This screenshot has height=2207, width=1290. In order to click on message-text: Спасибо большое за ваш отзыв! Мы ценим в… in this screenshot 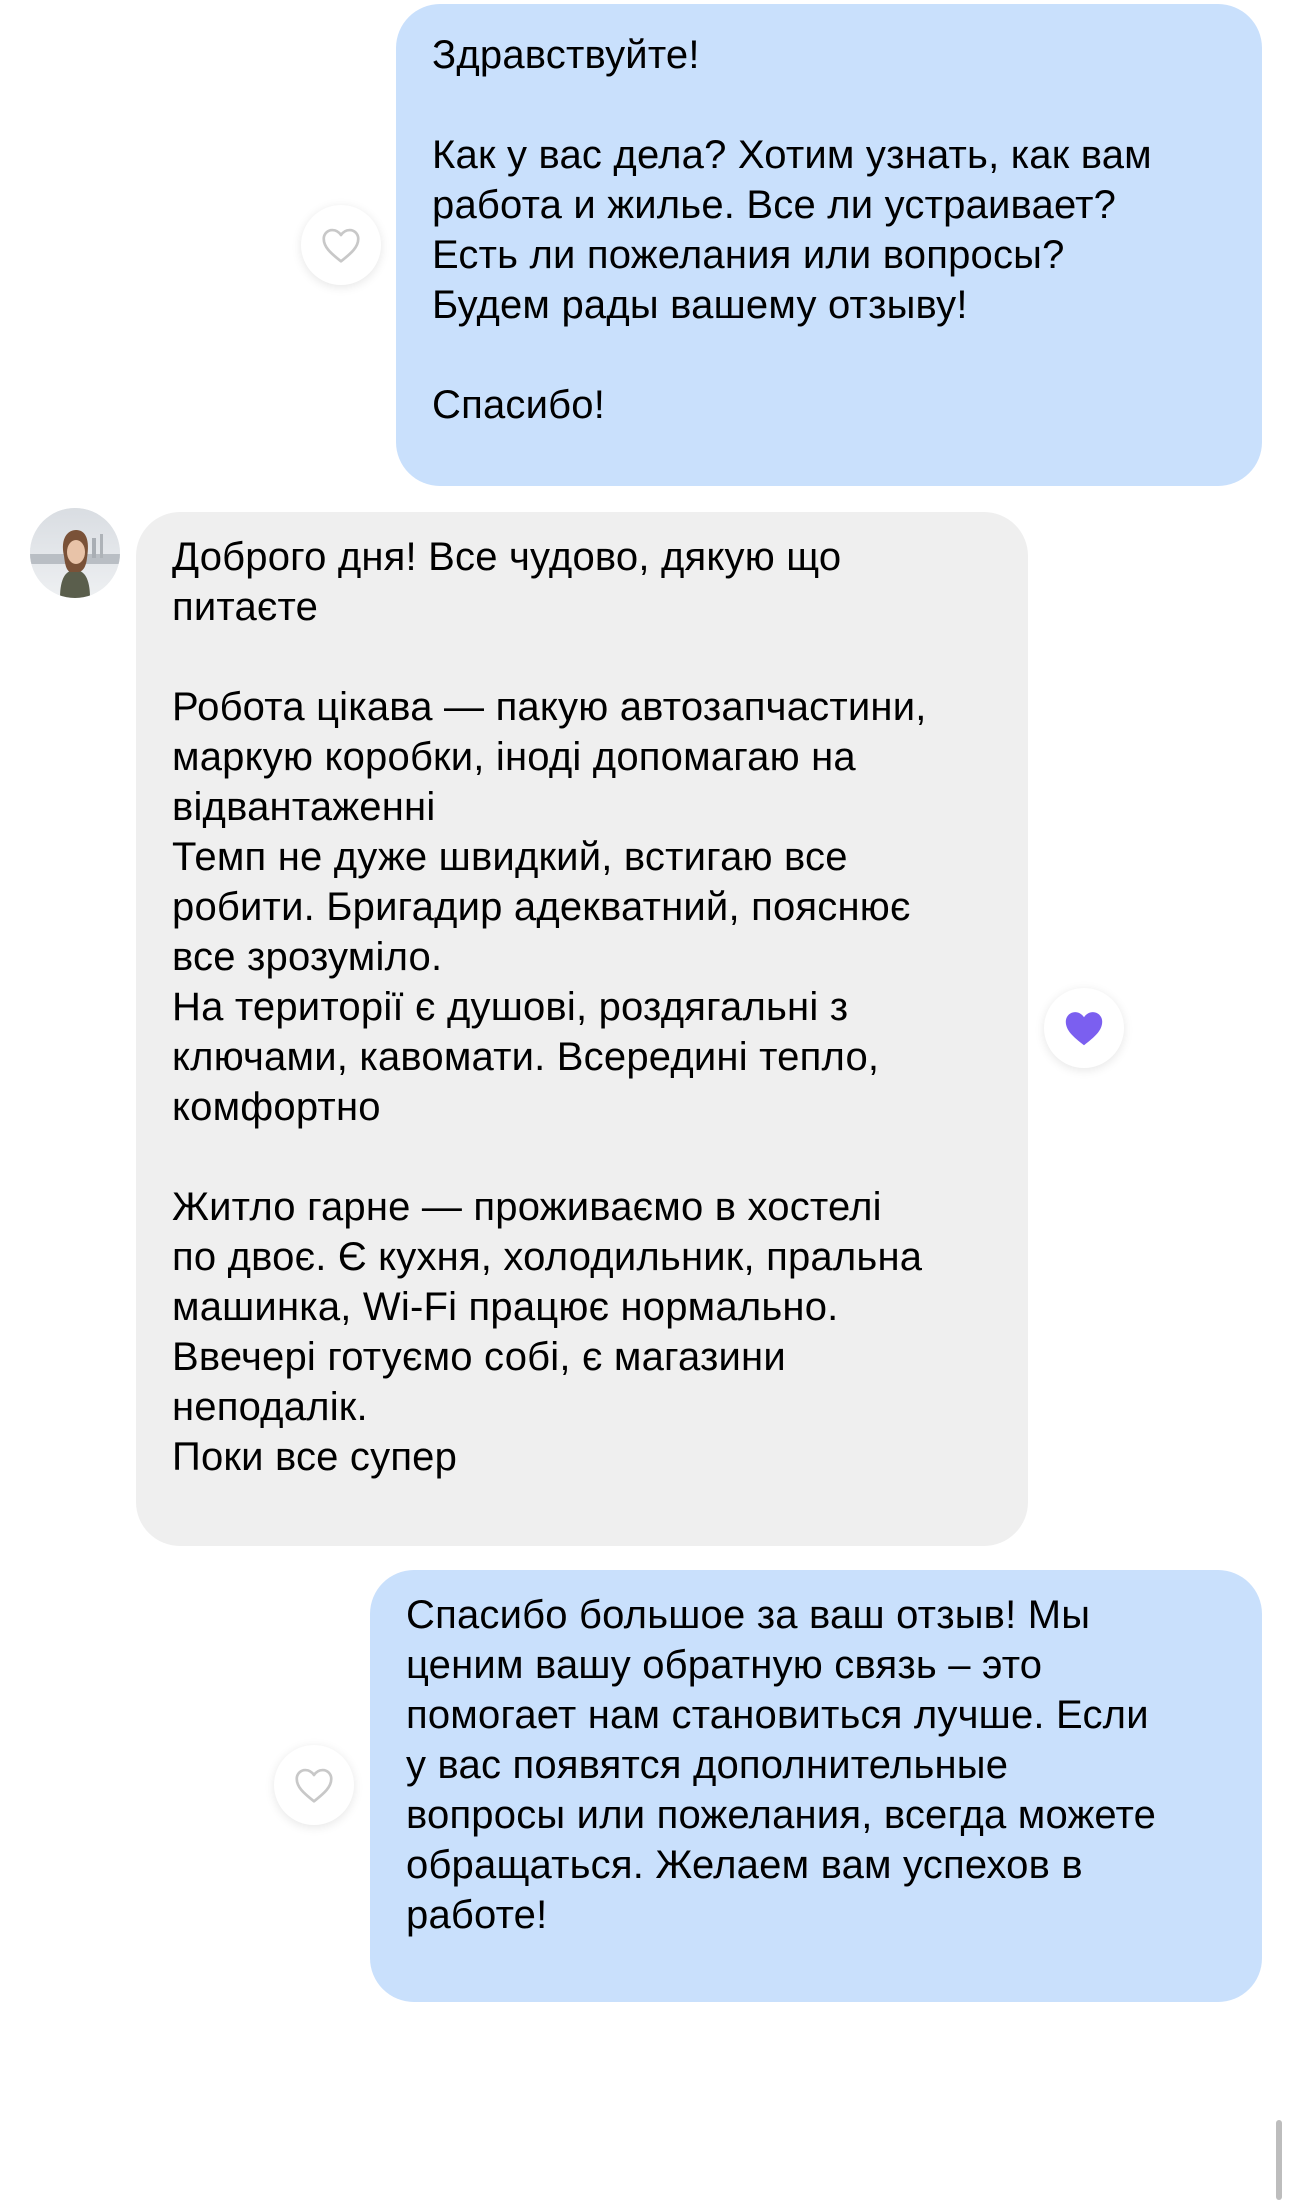, I will do `click(781, 1765)`.